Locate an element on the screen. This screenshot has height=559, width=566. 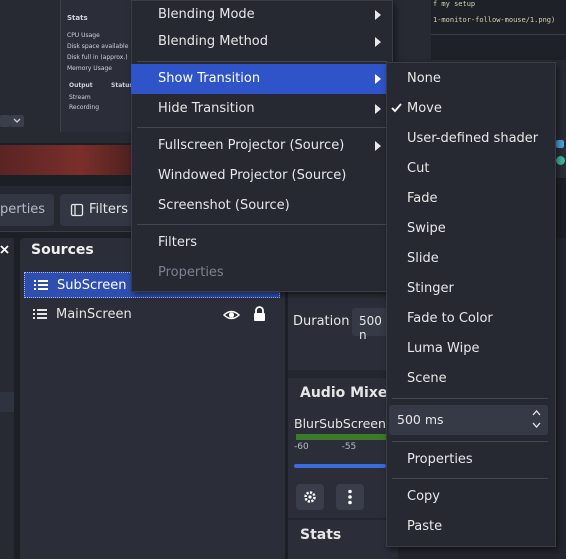
source-item-mainscreen: MainScreen is located at coordinates (152, 315).